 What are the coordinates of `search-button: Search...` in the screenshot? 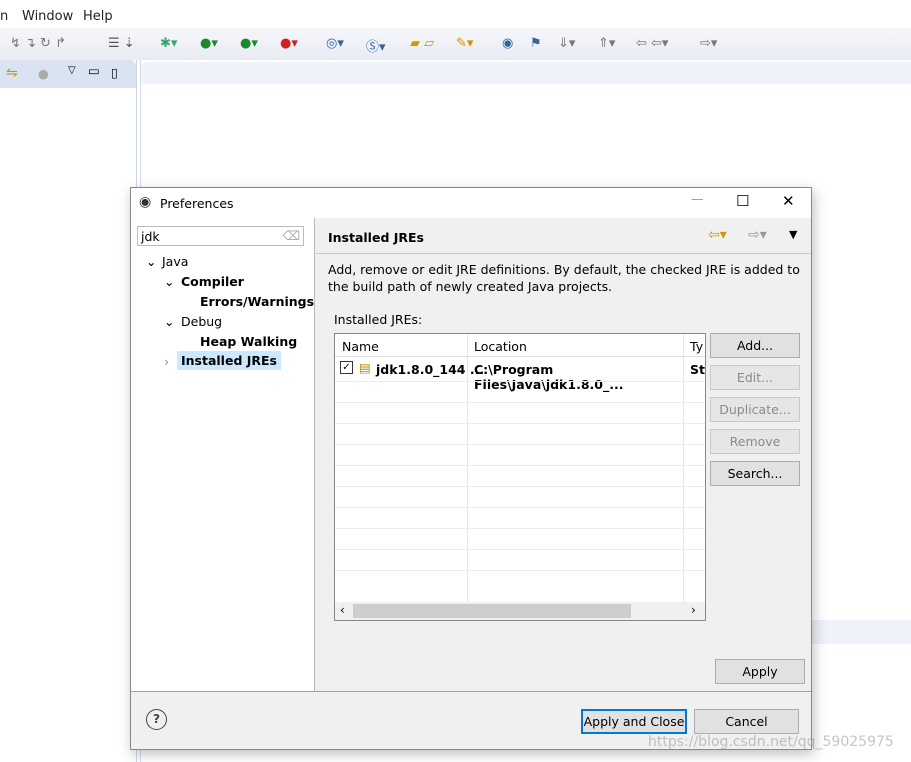 It's located at (755, 473).